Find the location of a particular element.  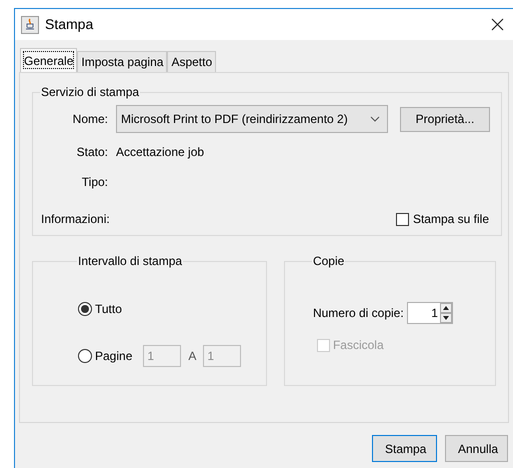

app-icon is located at coordinates (30, 25).